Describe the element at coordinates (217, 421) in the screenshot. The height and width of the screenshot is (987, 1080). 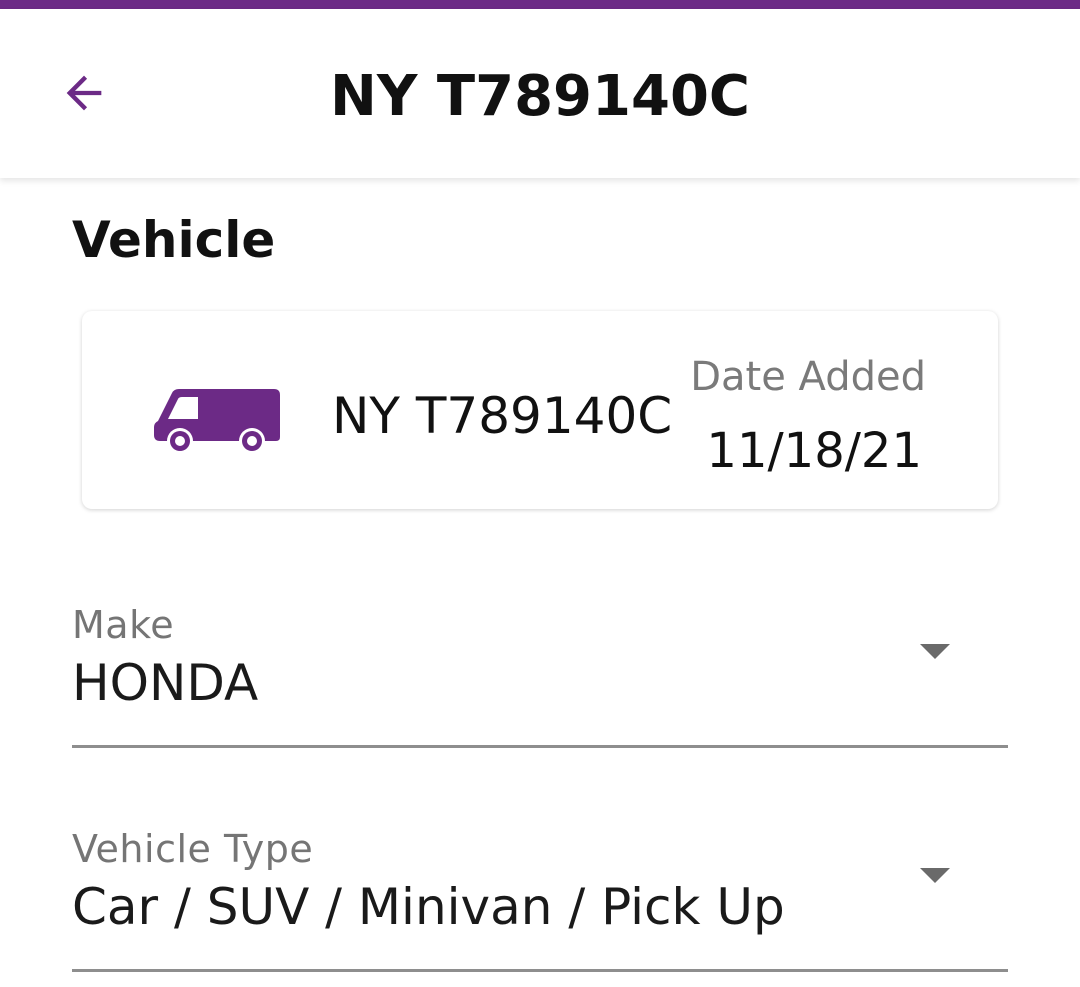
I see `van-icon` at that location.